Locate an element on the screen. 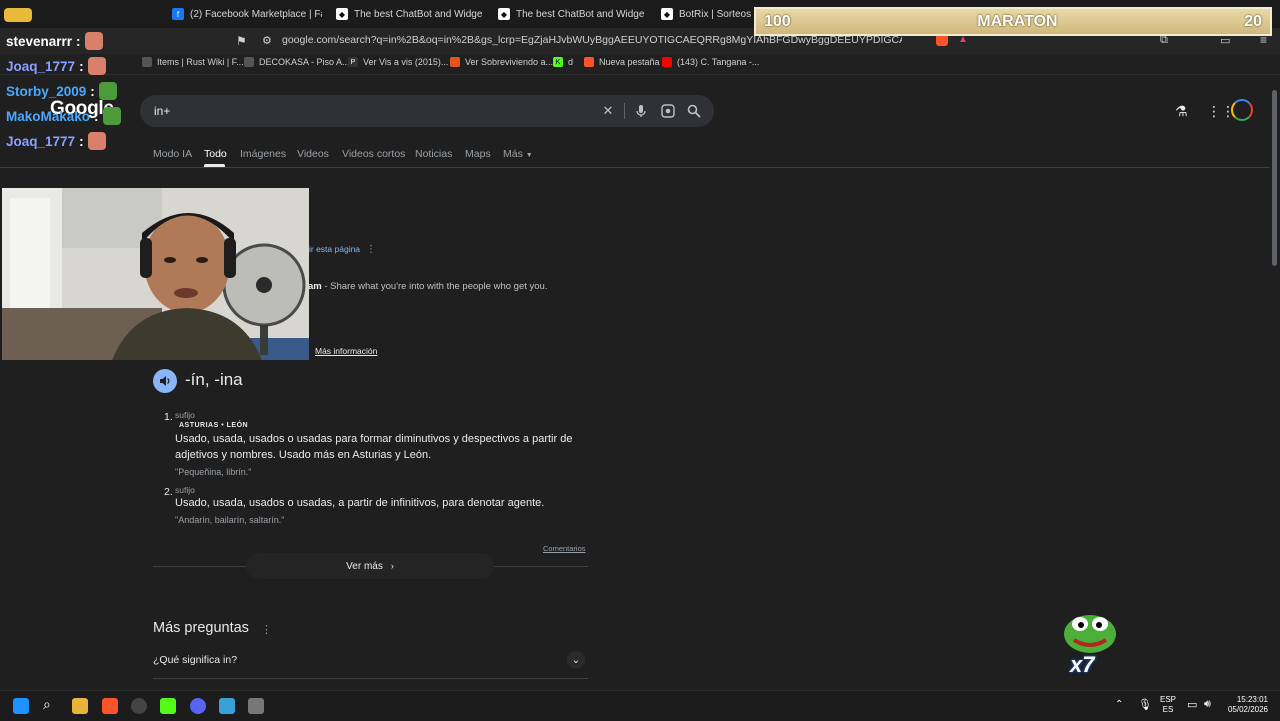 The height and width of the screenshot is (721, 1280). chat-message: Storby_2009 : is located at coordinates (61, 91).